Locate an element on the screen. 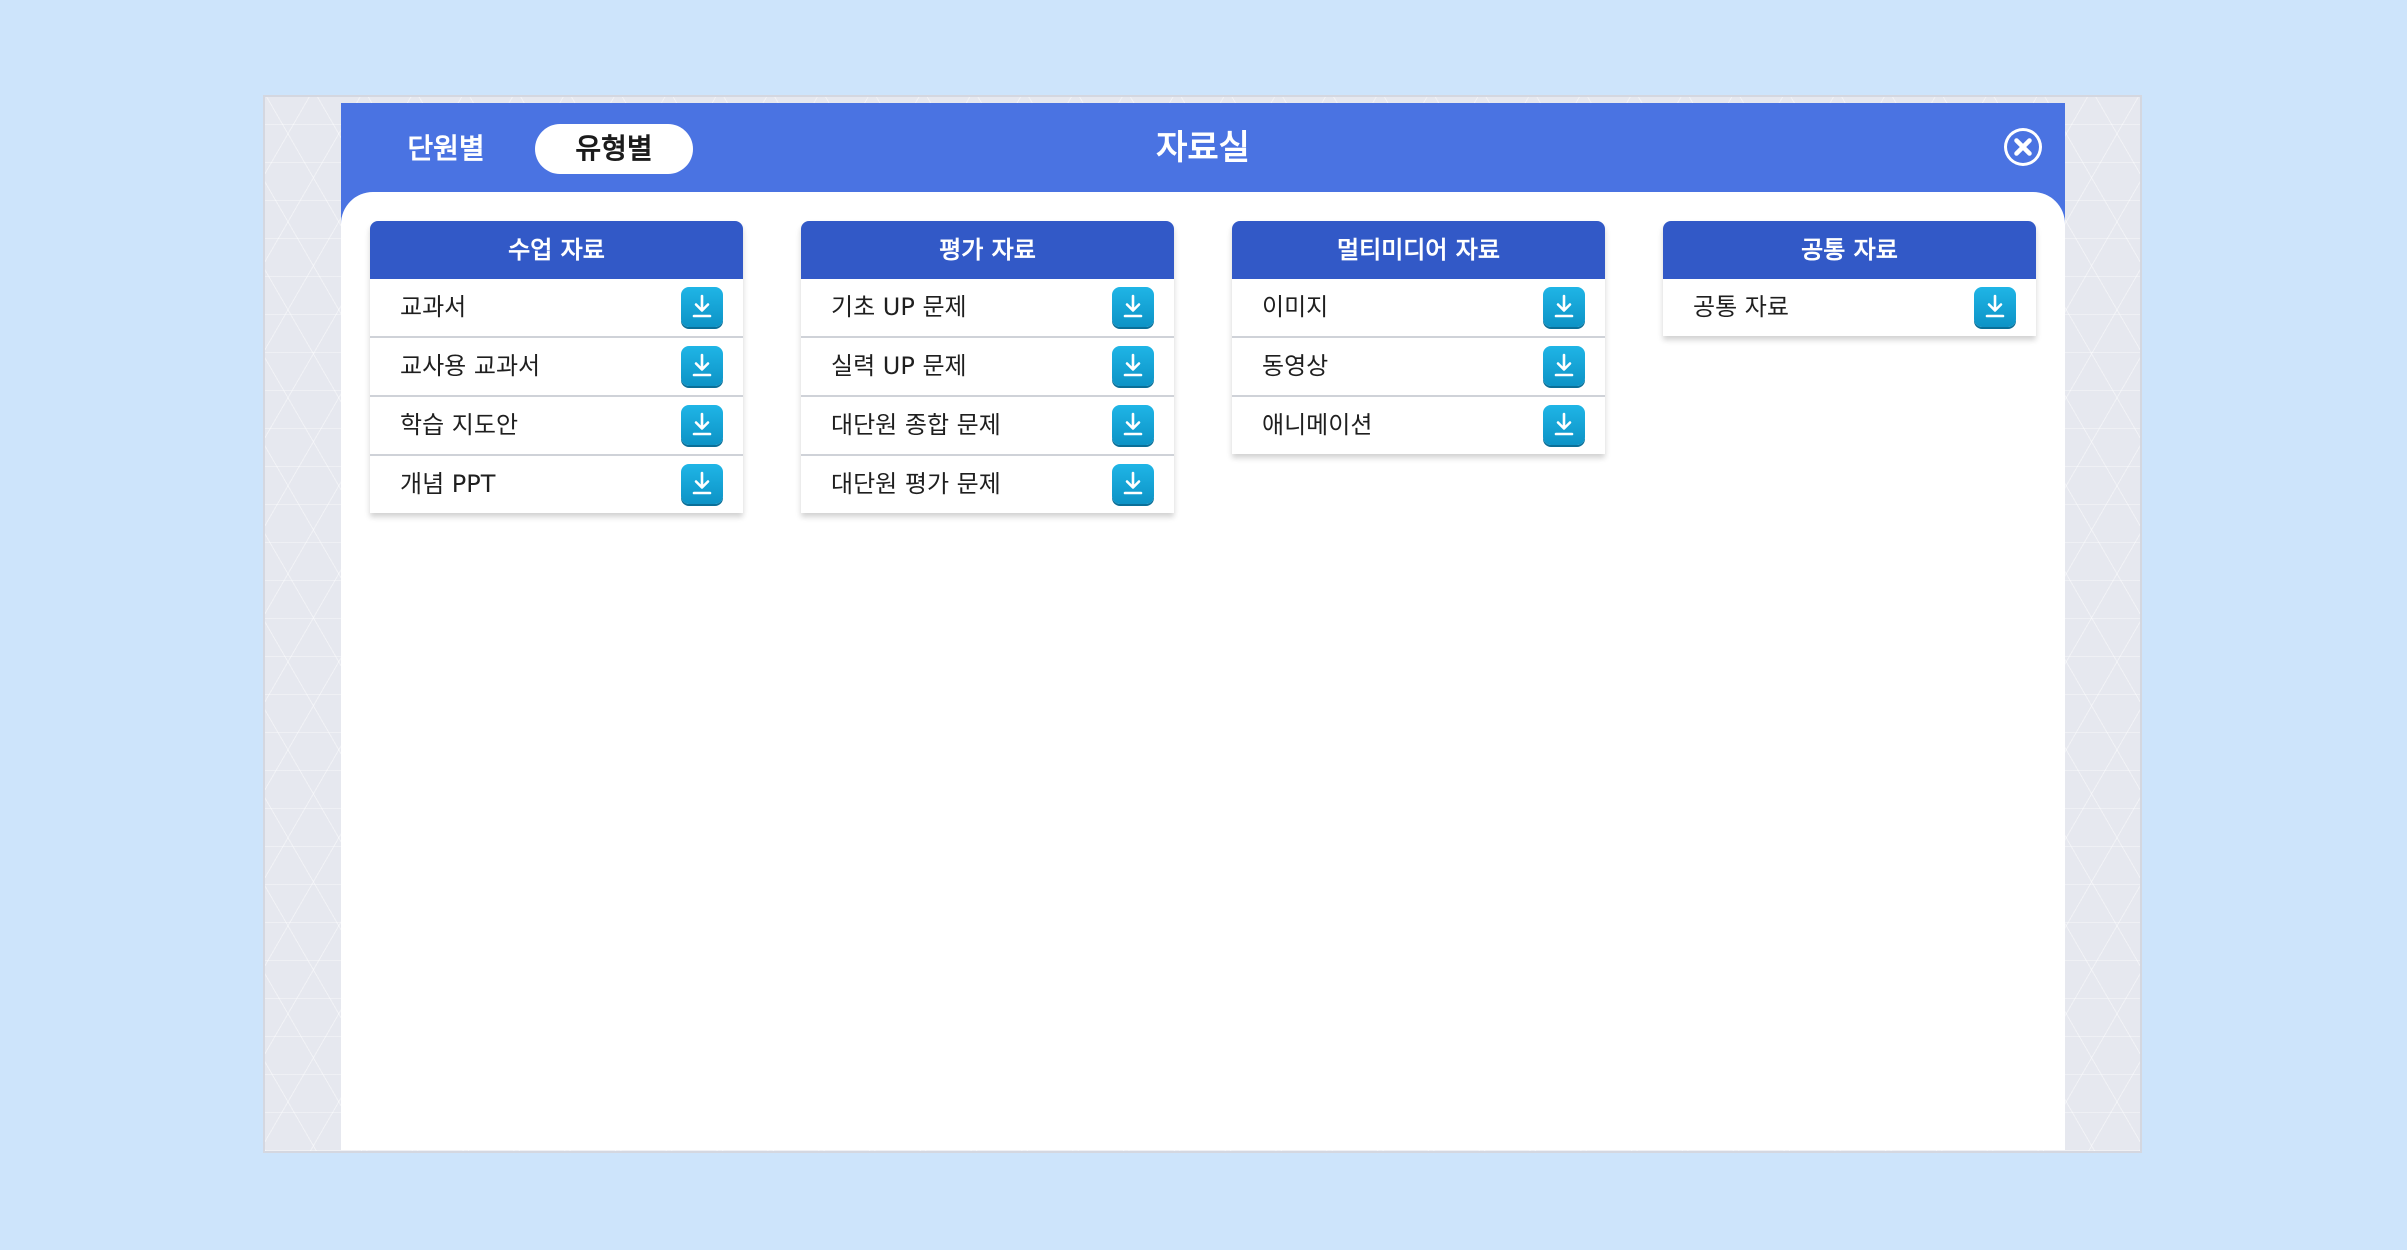  column-multimedia-materials: 멀티미디어 자료 이미지 동영상 애니메이션 is located at coordinates (1418, 337).